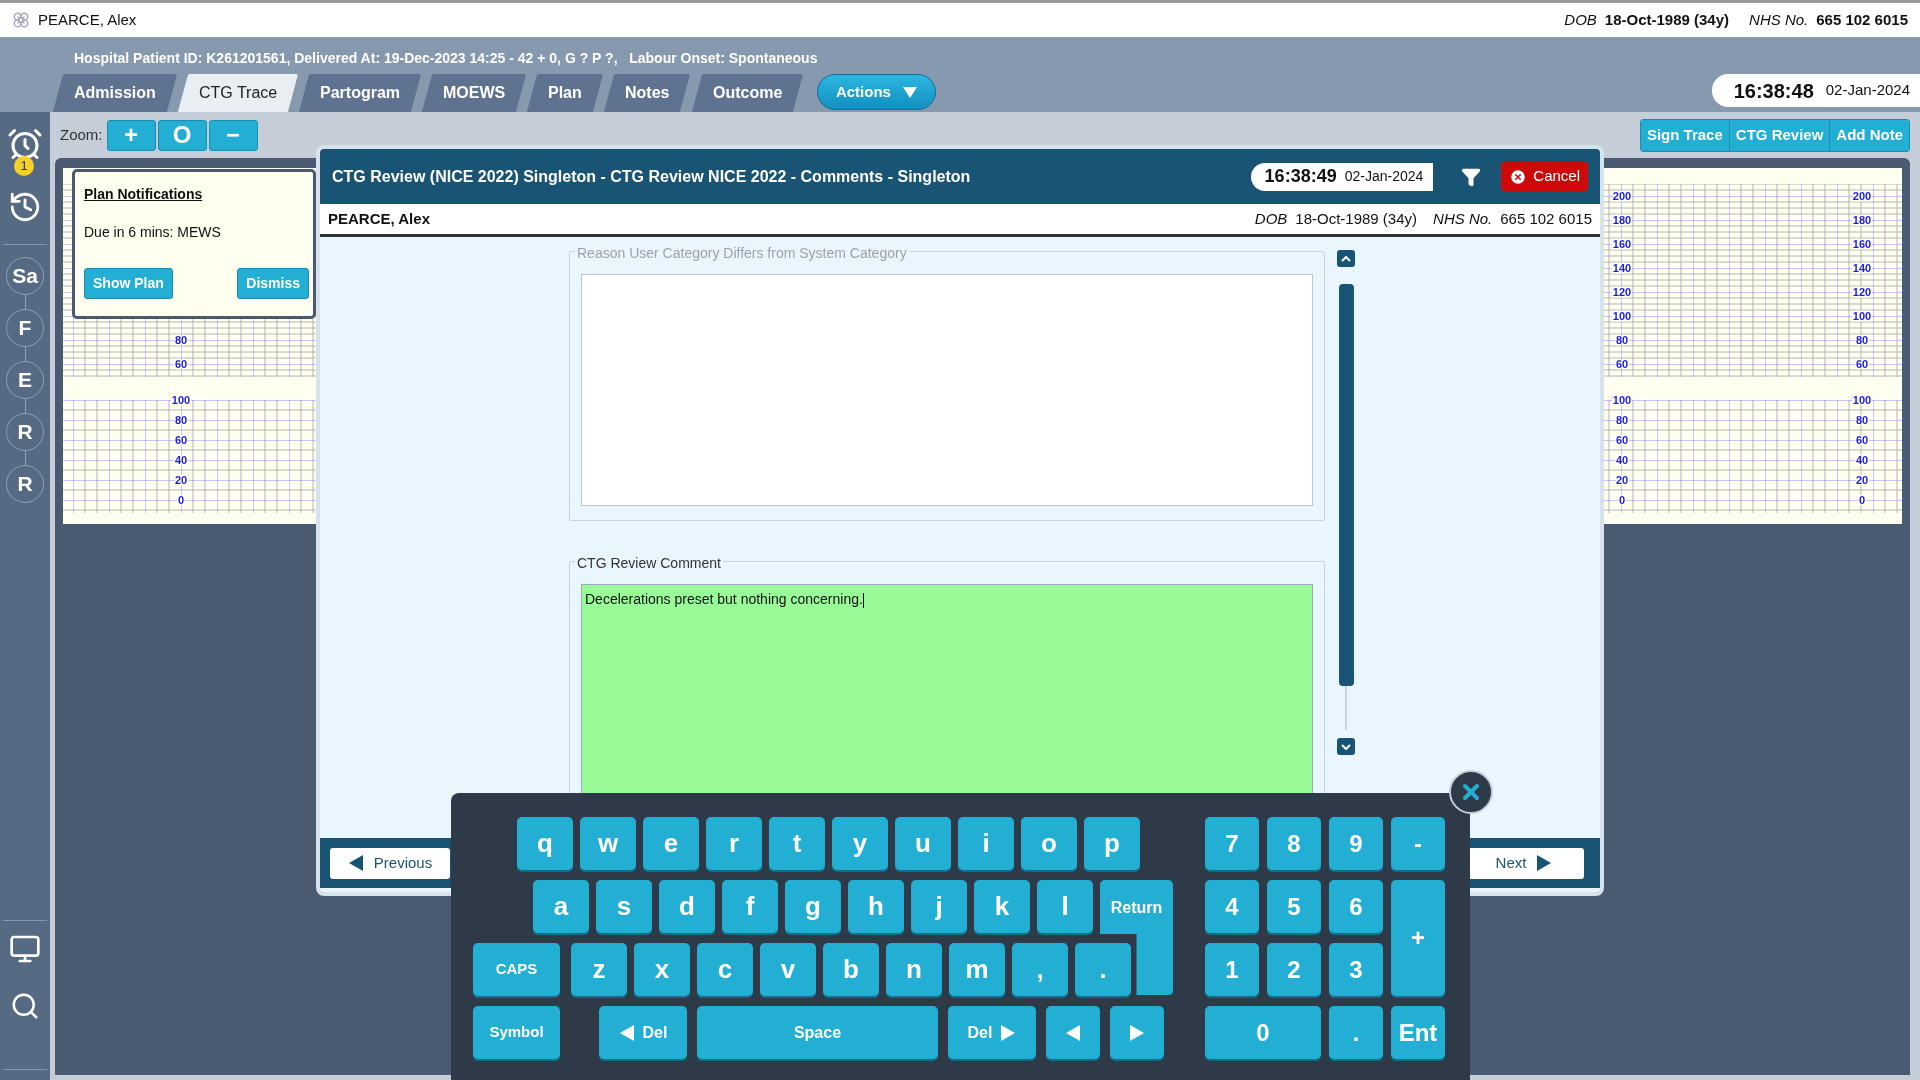 This screenshot has width=1920, height=1080. Describe the element at coordinates (788, 969) in the screenshot. I see `key: v` at that location.